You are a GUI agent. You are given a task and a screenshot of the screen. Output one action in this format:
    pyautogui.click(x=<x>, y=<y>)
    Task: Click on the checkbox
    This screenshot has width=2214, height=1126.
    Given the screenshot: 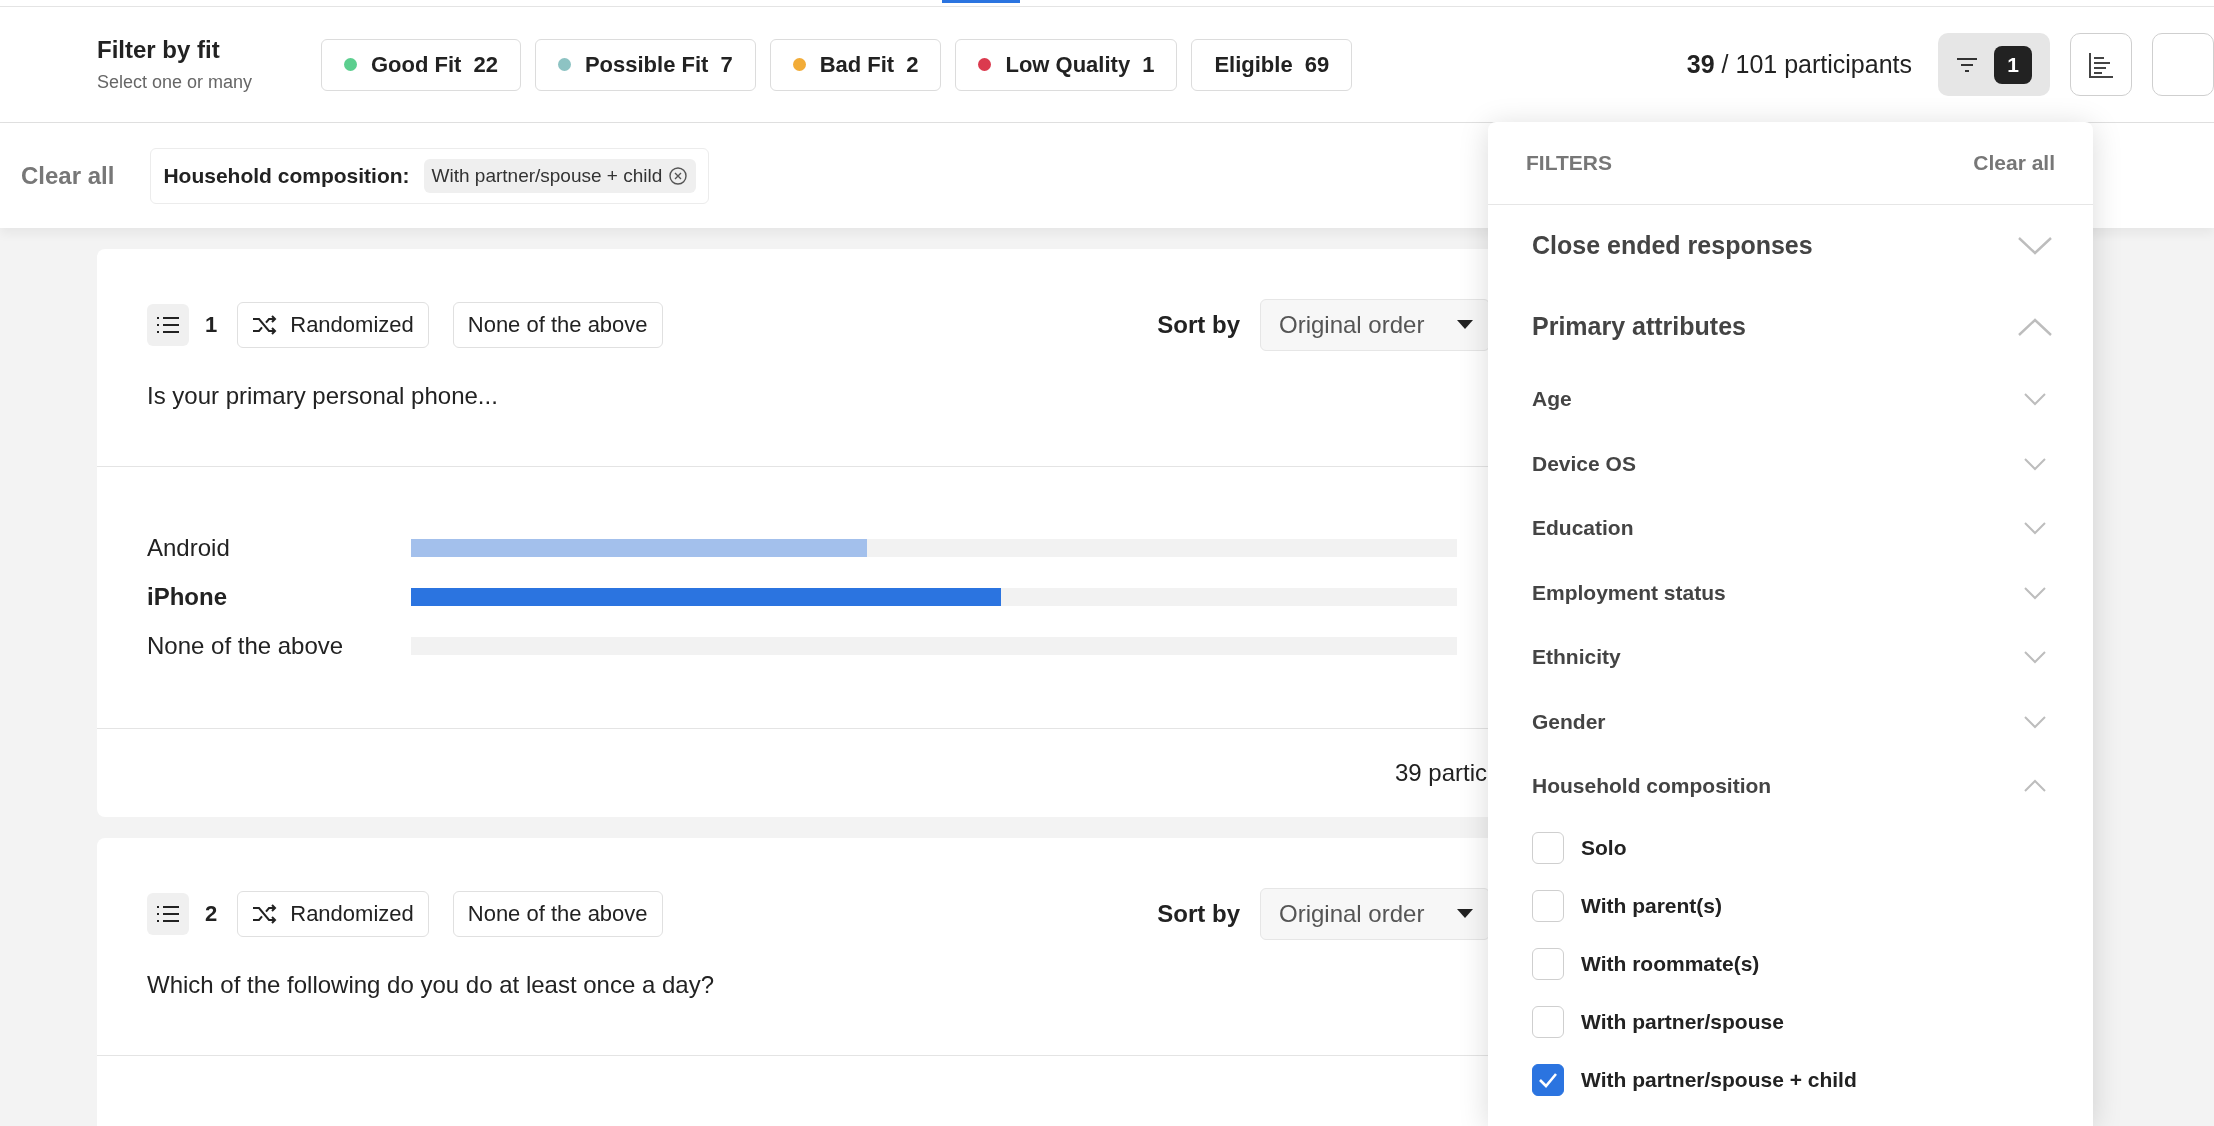 What is the action you would take?
    pyautogui.click(x=1548, y=1079)
    